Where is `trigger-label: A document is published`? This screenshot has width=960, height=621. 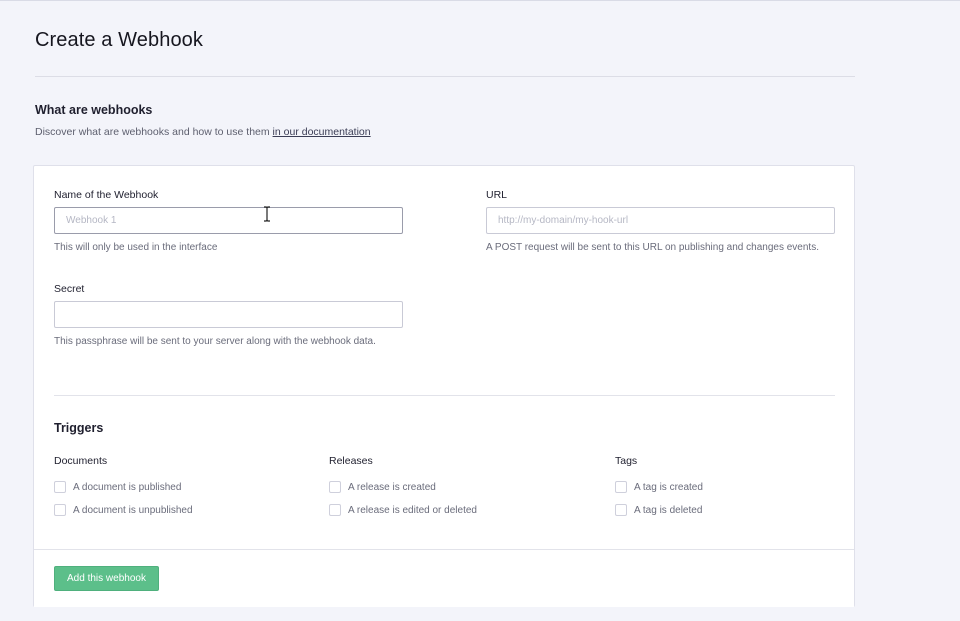 trigger-label: A document is published is located at coordinates (127, 487).